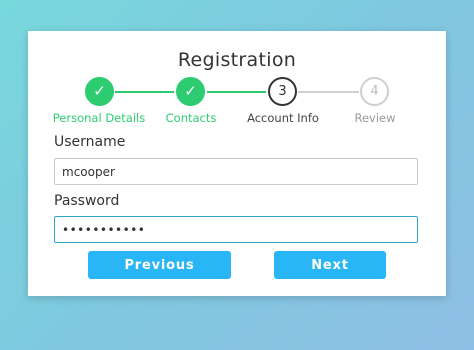 The height and width of the screenshot is (350, 474). Describe the element at coordinates (90, 142) in the screenshot. I see `username-label: Username` at that location.